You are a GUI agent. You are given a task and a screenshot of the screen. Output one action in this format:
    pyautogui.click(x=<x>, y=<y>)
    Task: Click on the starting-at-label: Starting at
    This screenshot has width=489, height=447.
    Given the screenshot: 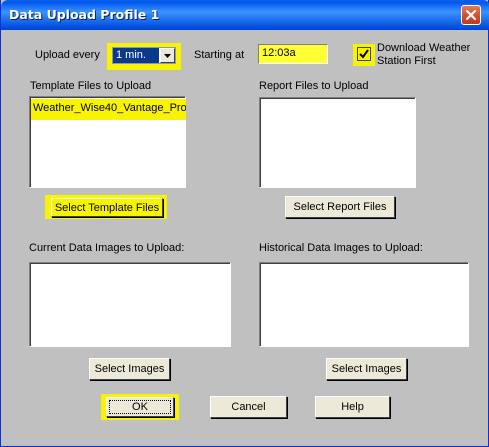 What is the action you would take?
    pyautogui.click(x=219, y=55)
    